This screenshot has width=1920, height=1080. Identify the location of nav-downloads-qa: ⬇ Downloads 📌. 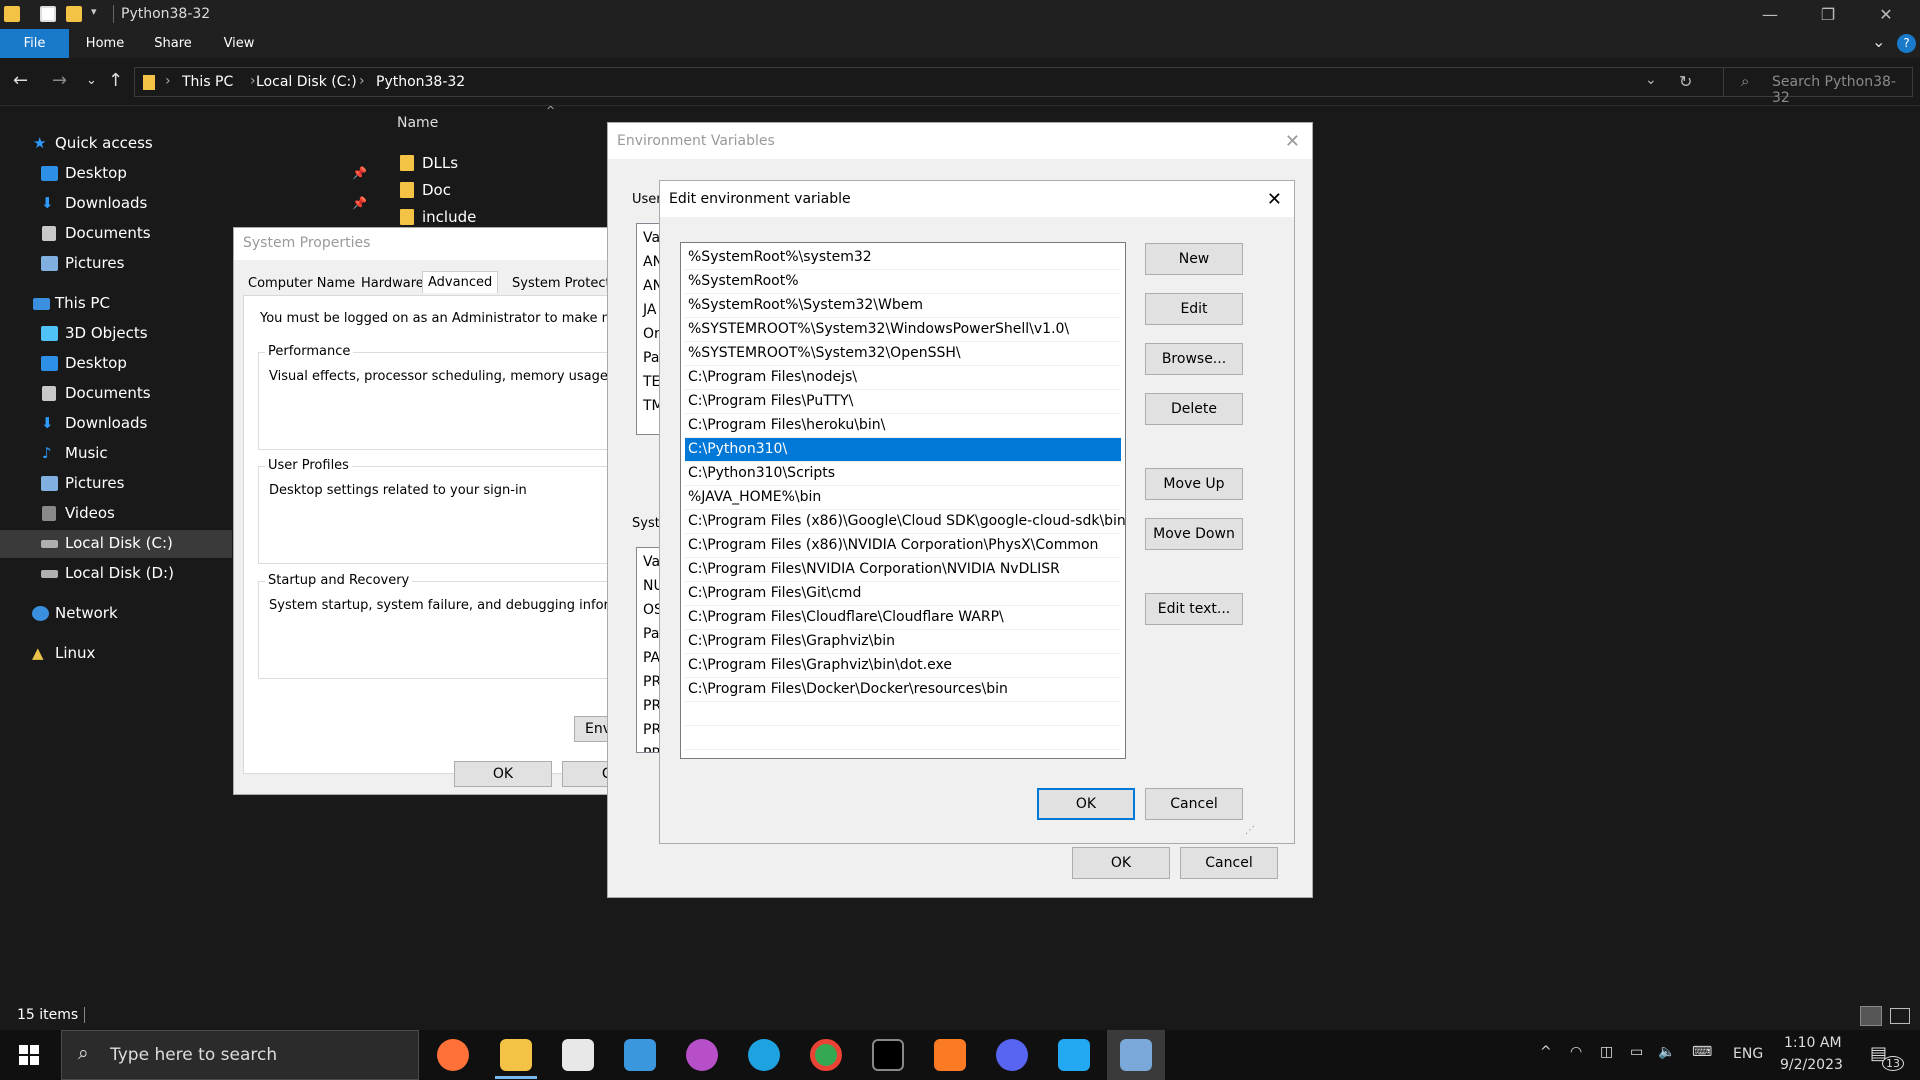
(183, 204).